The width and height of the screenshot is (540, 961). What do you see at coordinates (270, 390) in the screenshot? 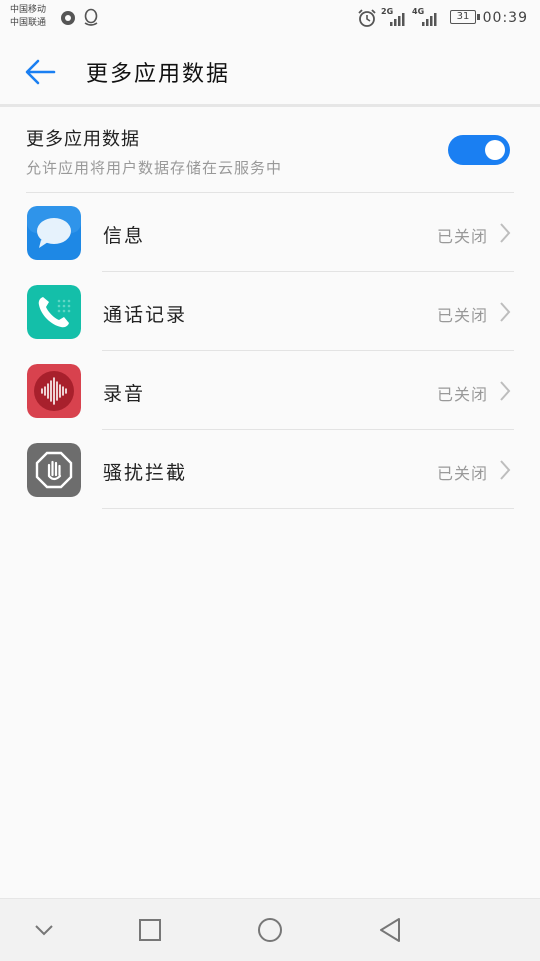
I see `app-row-recorder: 录音 已关闭` at bounding box center [270, 390].